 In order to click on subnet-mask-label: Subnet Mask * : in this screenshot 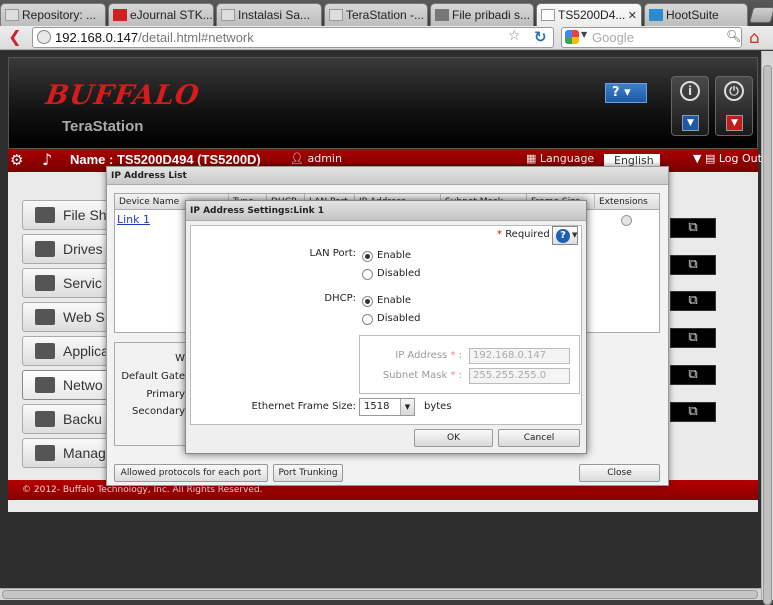, I will do `click(422, 375)`.